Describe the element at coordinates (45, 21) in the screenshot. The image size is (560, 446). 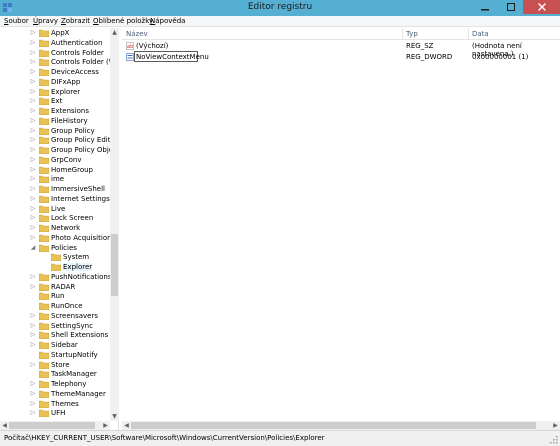
I see `menu-upravy: Úpravy` at that location.